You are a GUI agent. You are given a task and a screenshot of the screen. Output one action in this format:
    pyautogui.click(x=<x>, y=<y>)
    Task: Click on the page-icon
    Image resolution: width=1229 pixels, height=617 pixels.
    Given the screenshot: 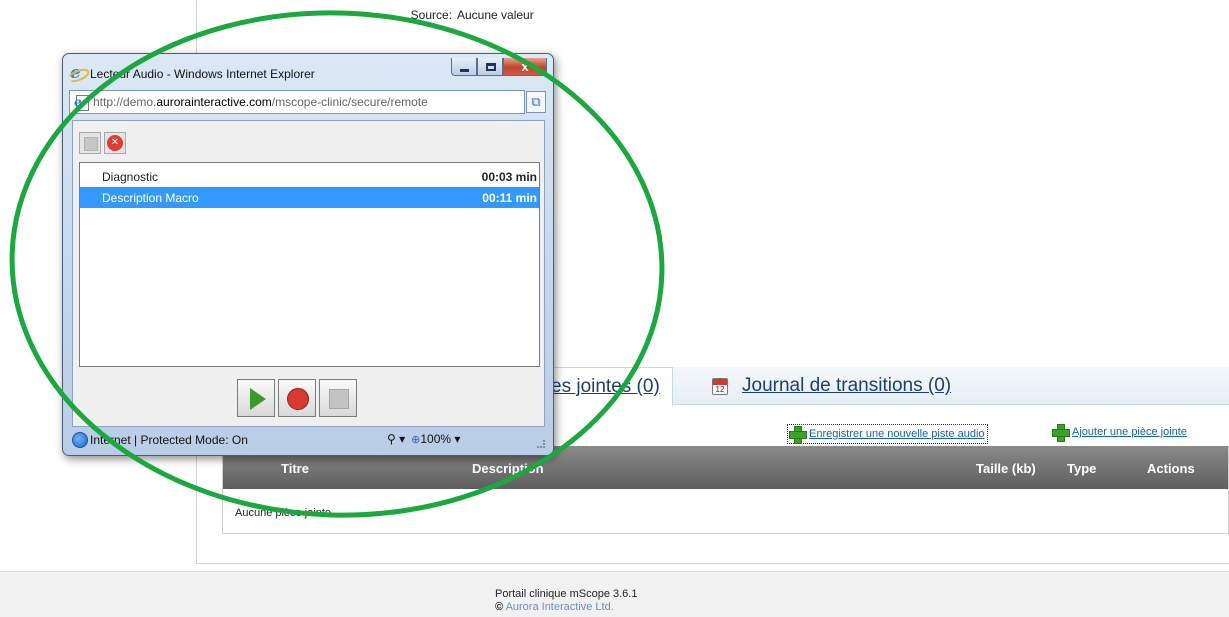 What is the action you would take?
    pyautogui.click(x=82, y=102)
    